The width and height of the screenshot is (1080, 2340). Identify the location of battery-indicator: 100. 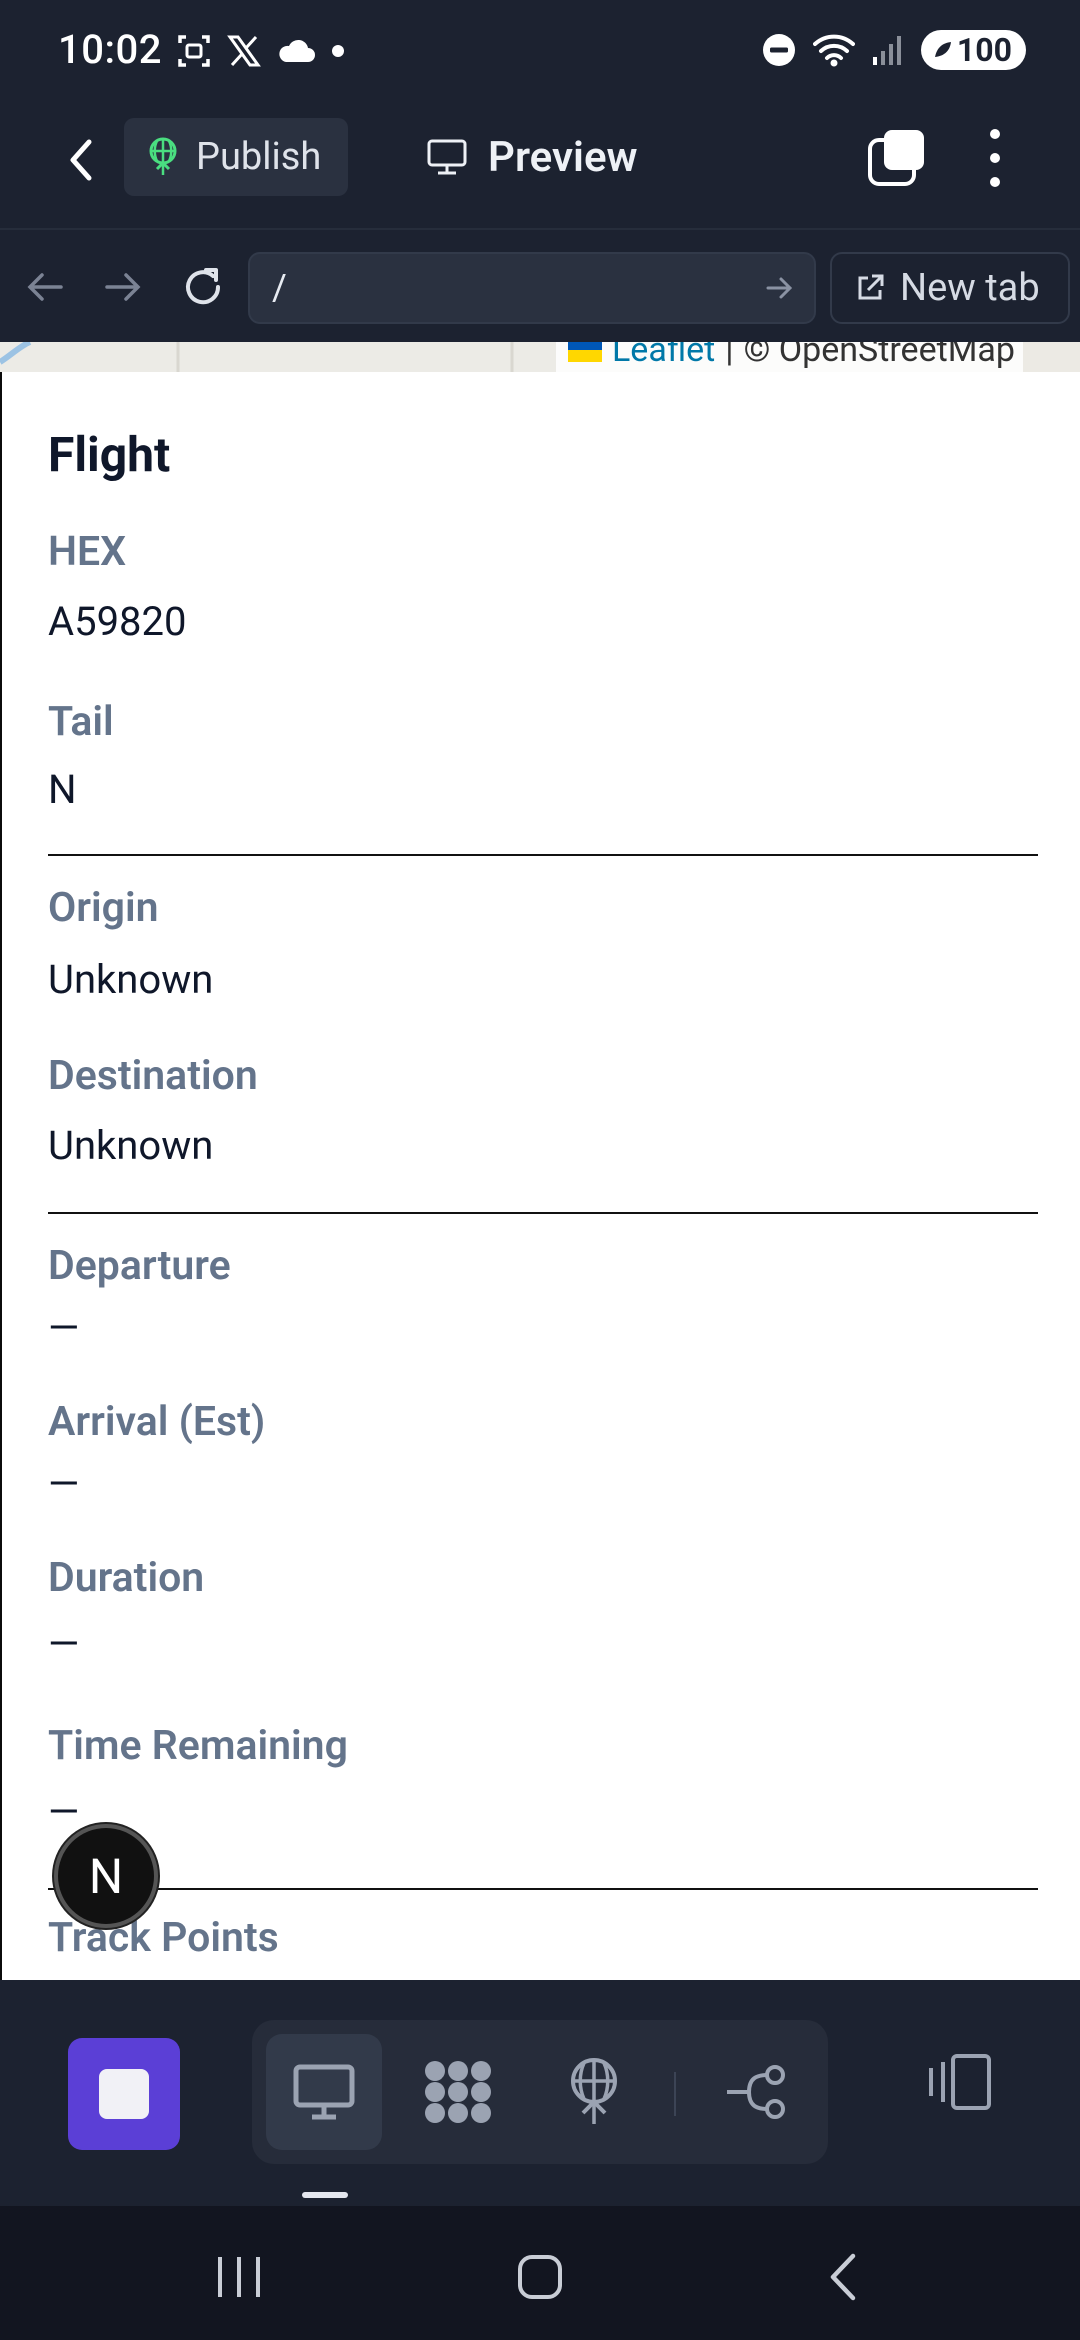
(973, 50).